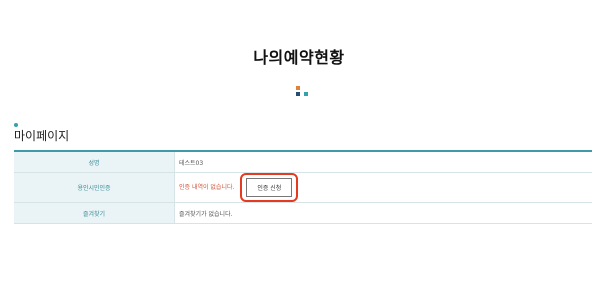 The width and height of the screenshot is (598, 284). Describe the element at coordinates (302, 92) in the screenshot. I see `title-decoration-icon` at that location.